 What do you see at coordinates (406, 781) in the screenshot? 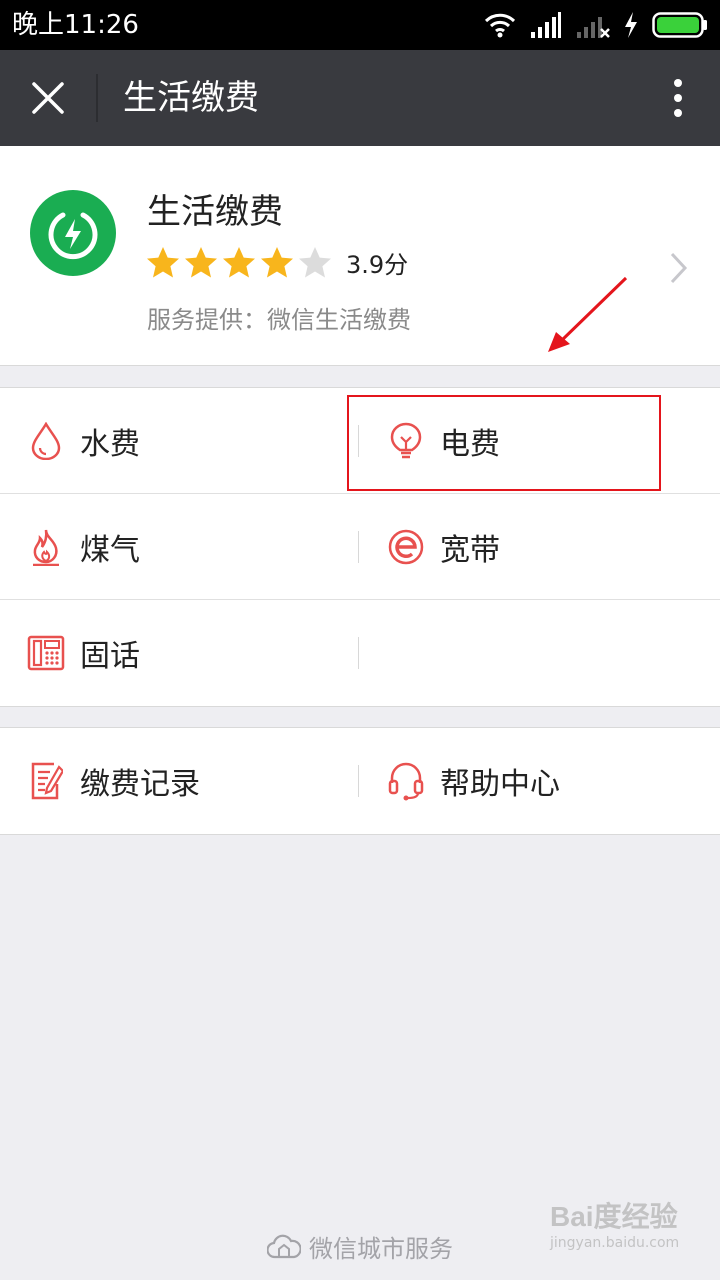
I see `headset-icon` at bounding box center [406, 781].